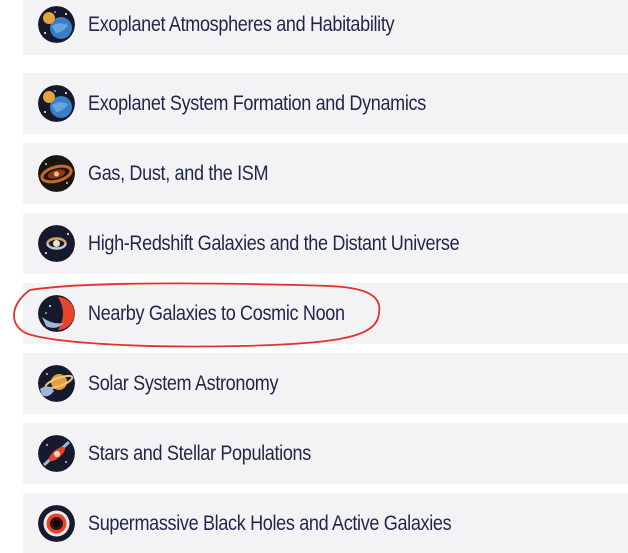 The image size is (628, 553). I want to click on topic-label: Gas, Dust, and the ISM, so click(178, 173).